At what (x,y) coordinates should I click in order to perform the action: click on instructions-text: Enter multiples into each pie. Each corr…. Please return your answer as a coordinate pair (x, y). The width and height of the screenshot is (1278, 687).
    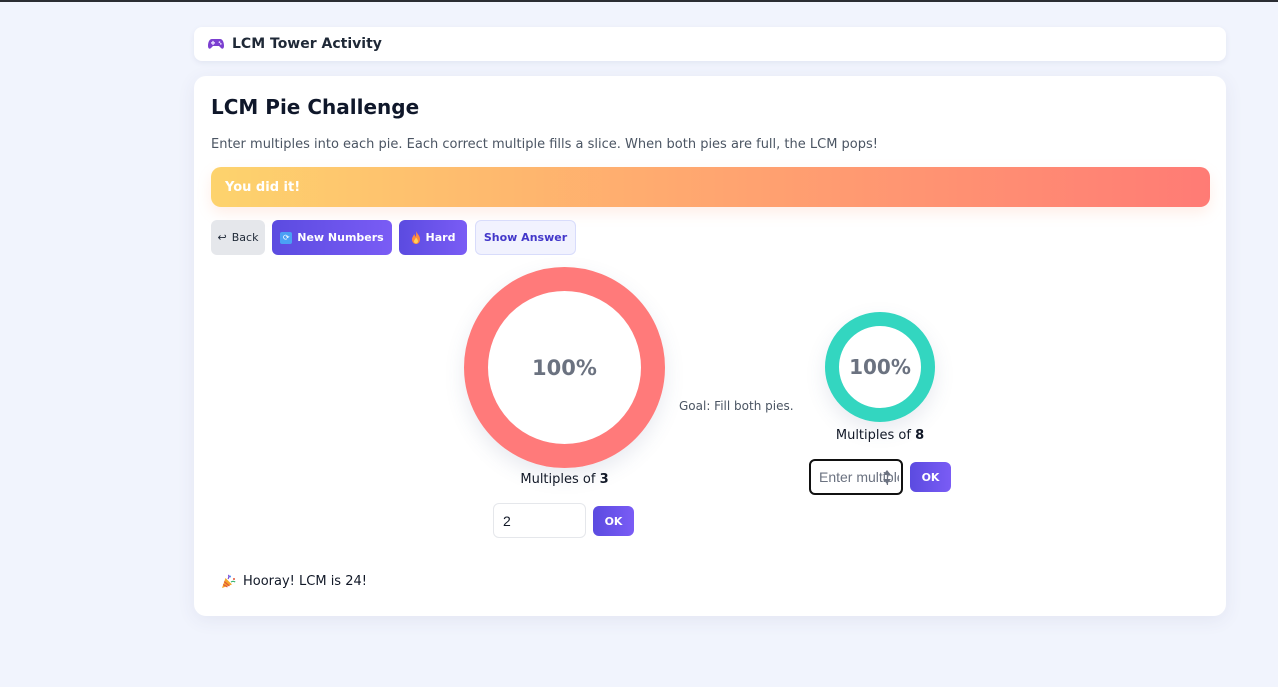
    Looking at the image, I should click on (544, 144).